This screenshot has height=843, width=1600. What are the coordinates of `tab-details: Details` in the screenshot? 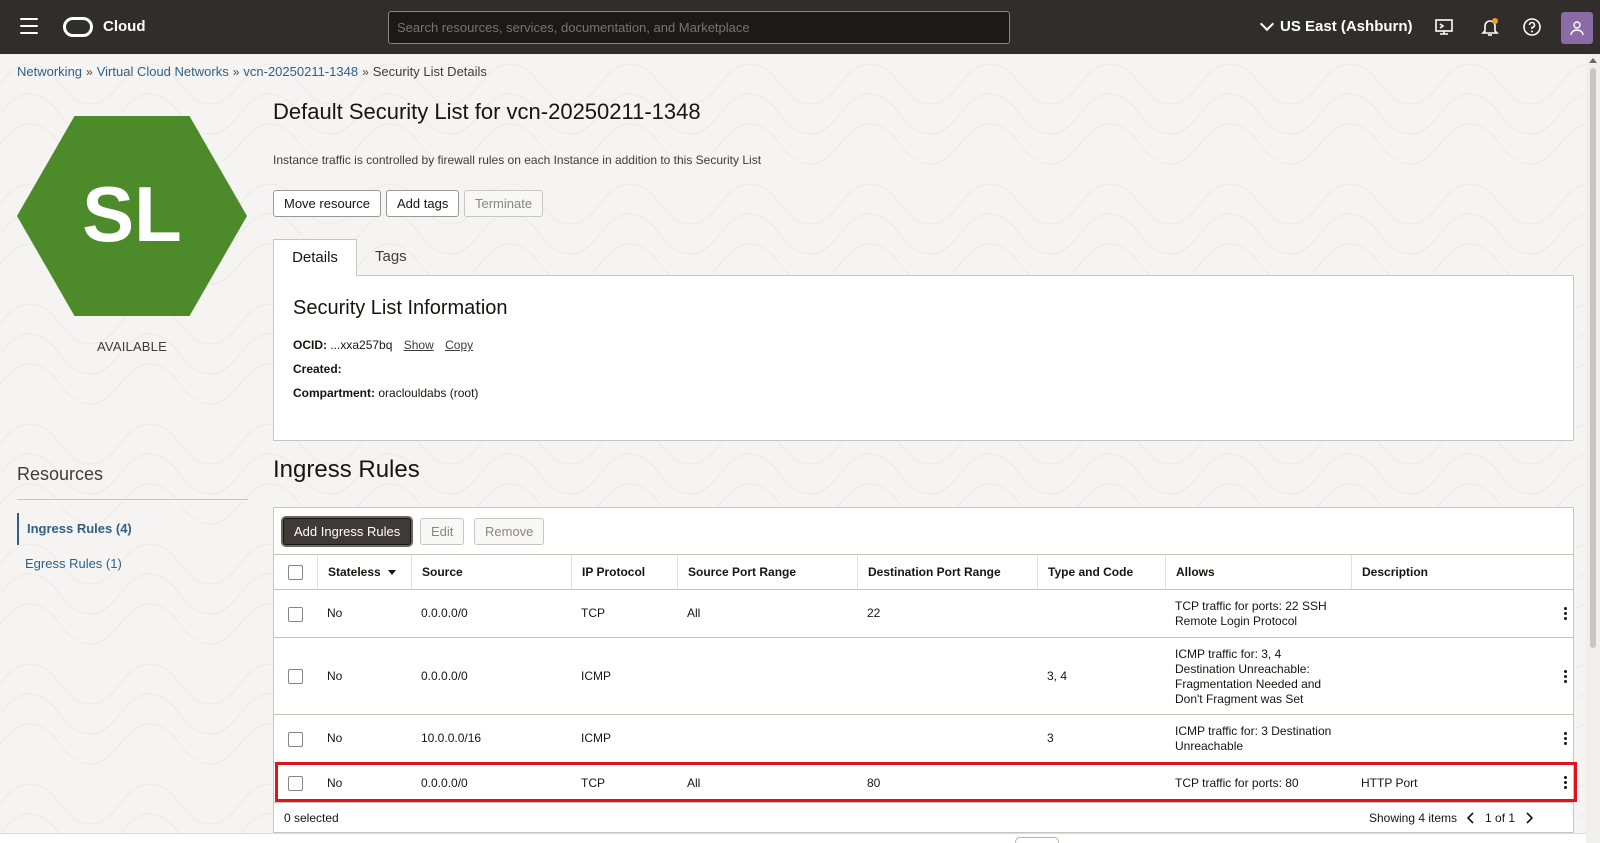 It's located at (315, 257).